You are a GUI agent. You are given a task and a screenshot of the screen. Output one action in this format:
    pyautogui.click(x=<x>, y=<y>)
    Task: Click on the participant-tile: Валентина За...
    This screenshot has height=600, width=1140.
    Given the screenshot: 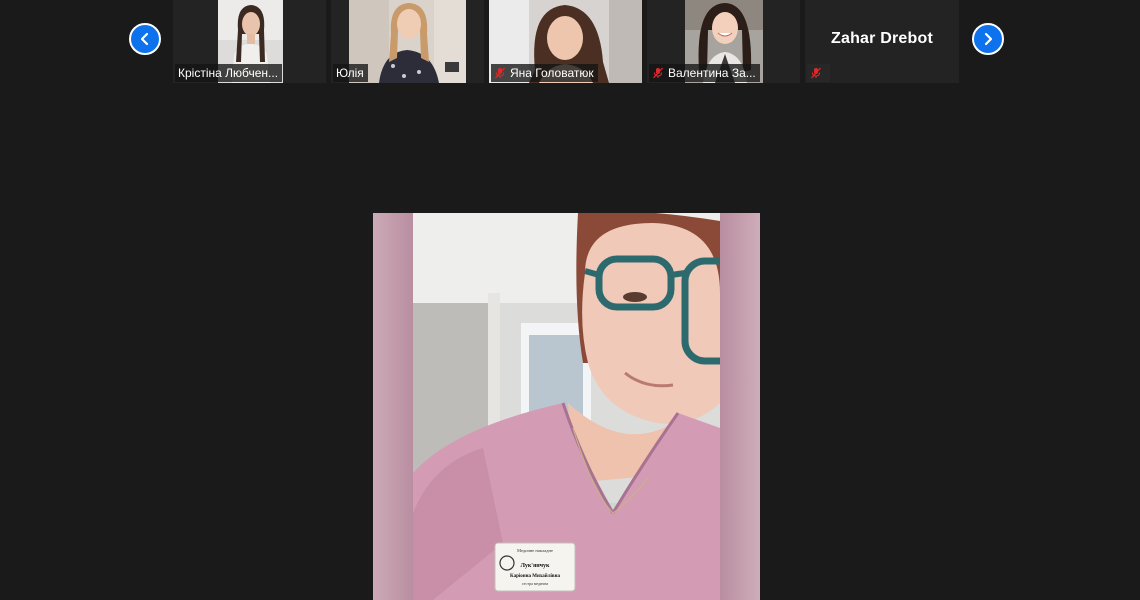 What is the action you would take?
    pyautogui.click(x=723, y=41)
    